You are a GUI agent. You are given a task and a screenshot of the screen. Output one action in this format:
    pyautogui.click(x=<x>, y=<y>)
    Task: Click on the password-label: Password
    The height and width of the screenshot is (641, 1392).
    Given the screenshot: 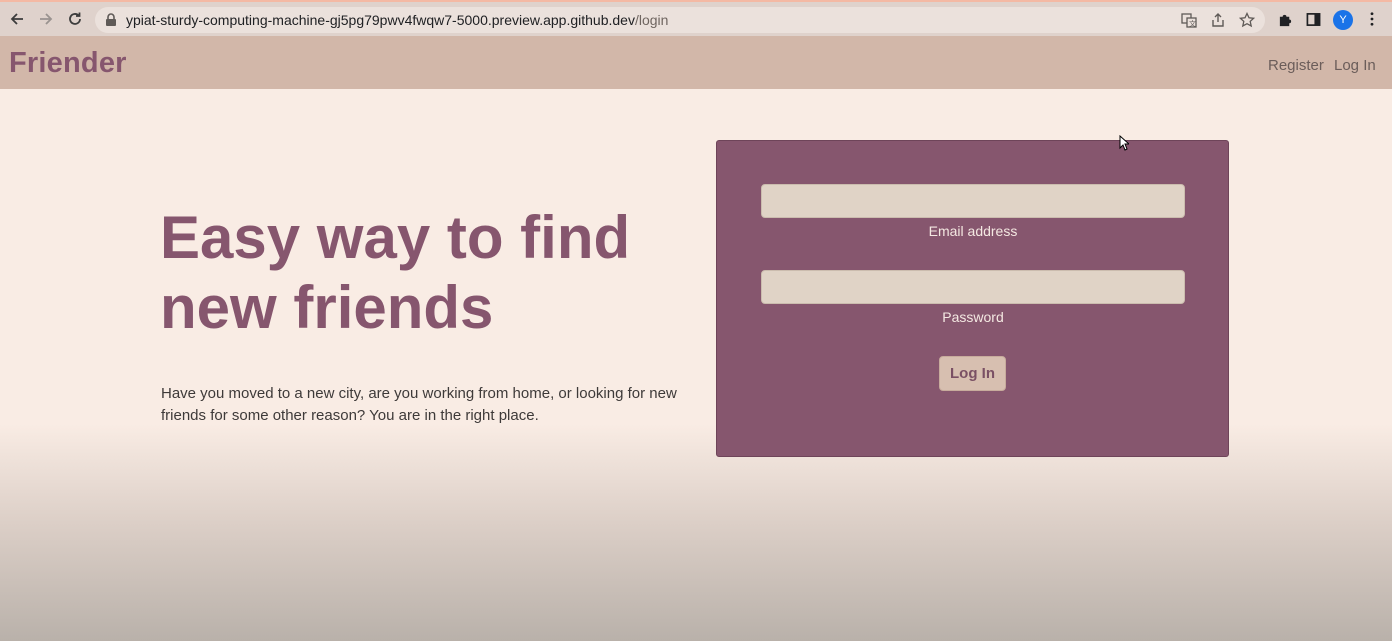 What is the action you would take?
    pyautogui.click(x=973, y=317)
    